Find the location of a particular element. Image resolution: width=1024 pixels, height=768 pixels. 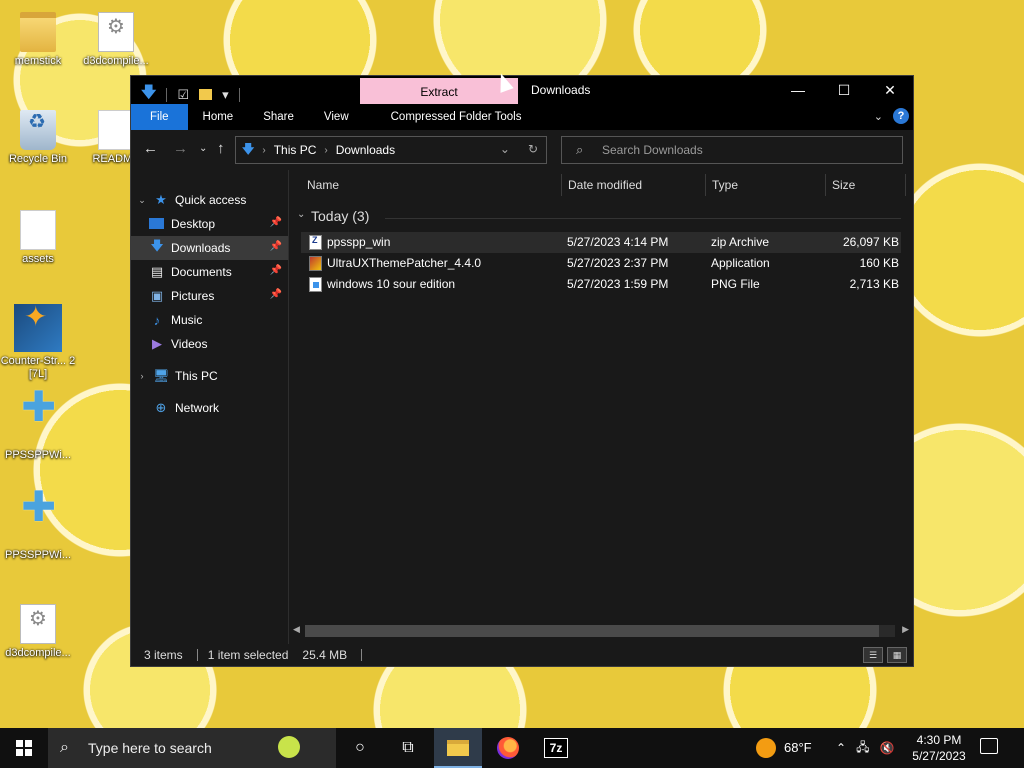

address-bar: 🡇 › This PC › Downloads ⌄ ↻ is located at coordinates (391, 150).